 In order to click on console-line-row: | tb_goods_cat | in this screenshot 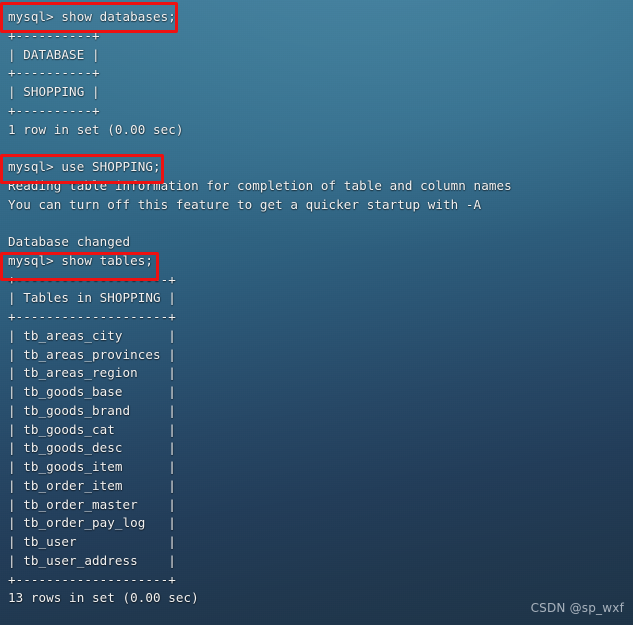, I will do `click(92, 429)`.